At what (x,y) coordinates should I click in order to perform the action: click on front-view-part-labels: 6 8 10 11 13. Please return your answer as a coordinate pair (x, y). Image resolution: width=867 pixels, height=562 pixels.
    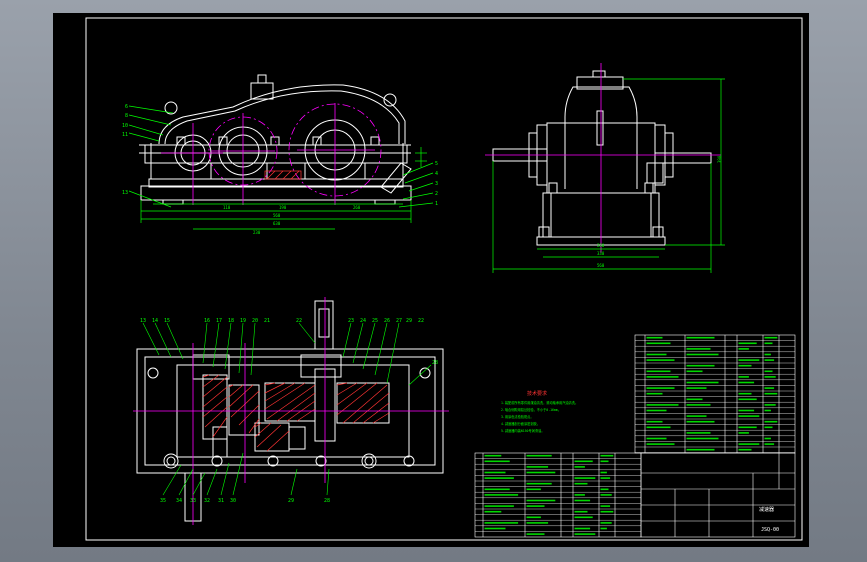
    Looking at the image, I should click on (125, 150).